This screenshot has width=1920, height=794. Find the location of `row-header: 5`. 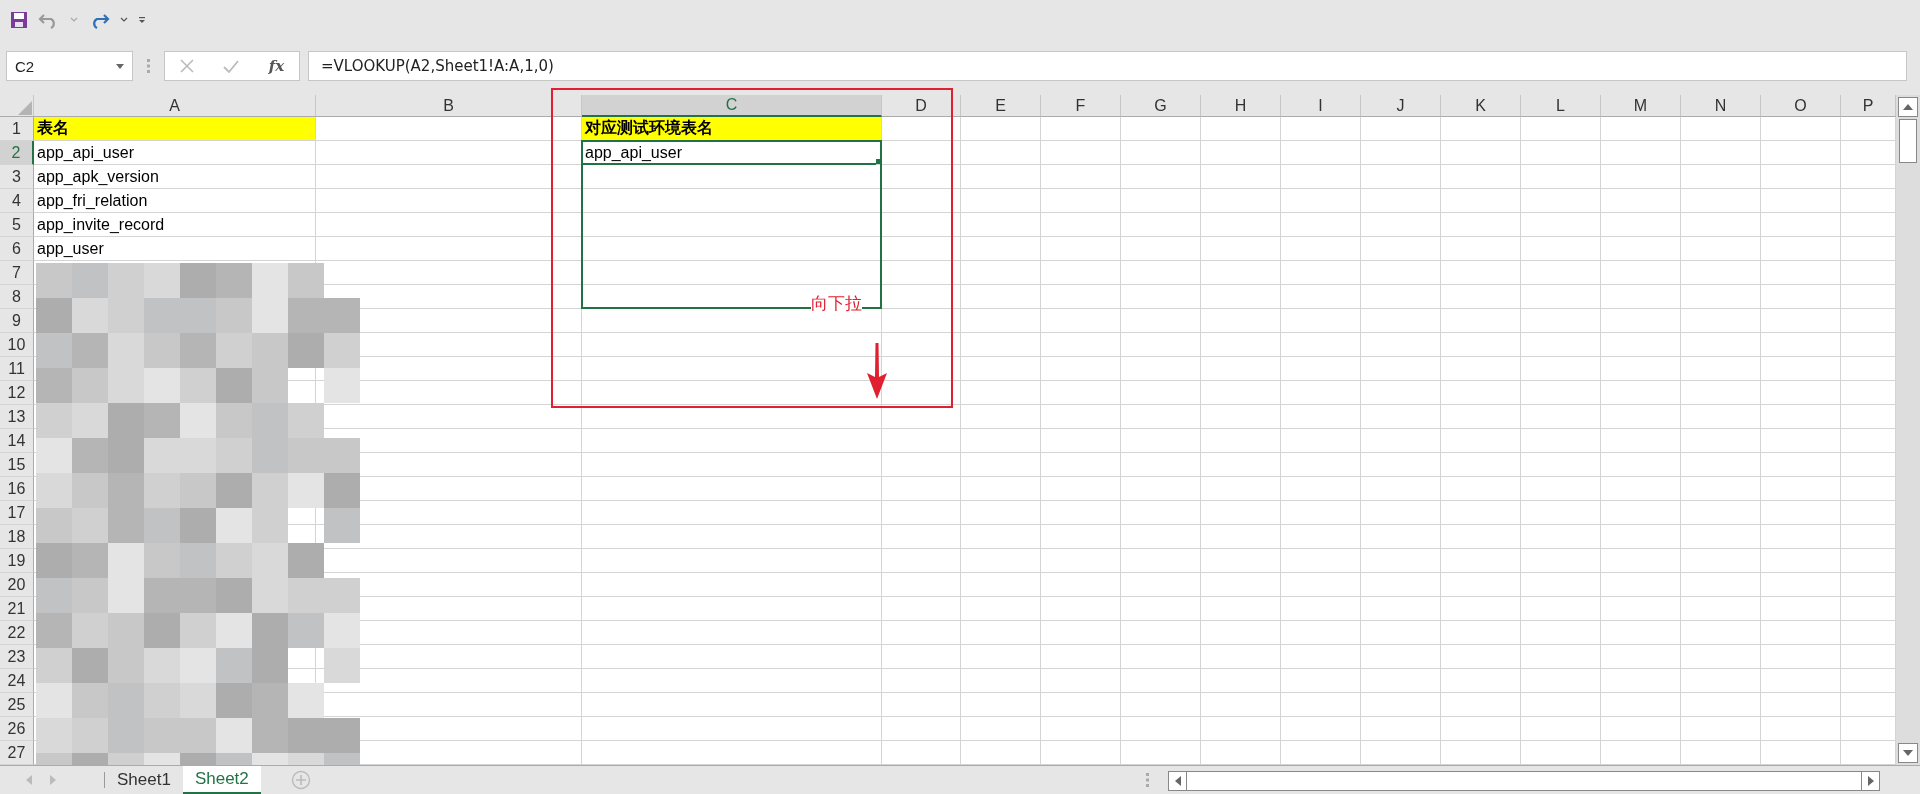

row-header: 5 is located at coordinates (17, 225).